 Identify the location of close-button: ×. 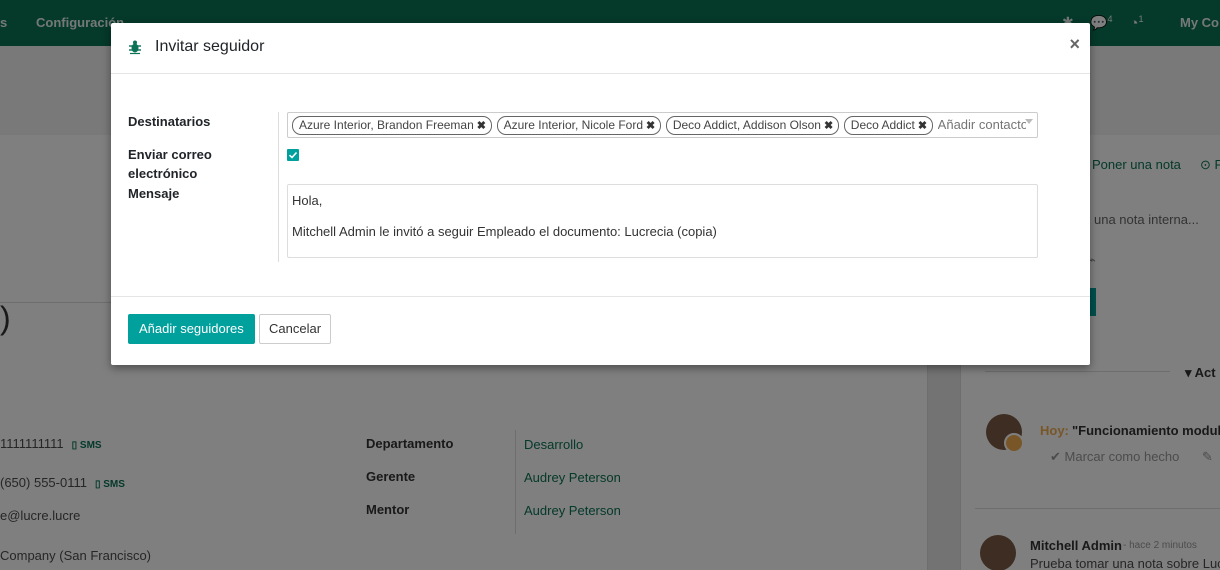
(1074, 44).